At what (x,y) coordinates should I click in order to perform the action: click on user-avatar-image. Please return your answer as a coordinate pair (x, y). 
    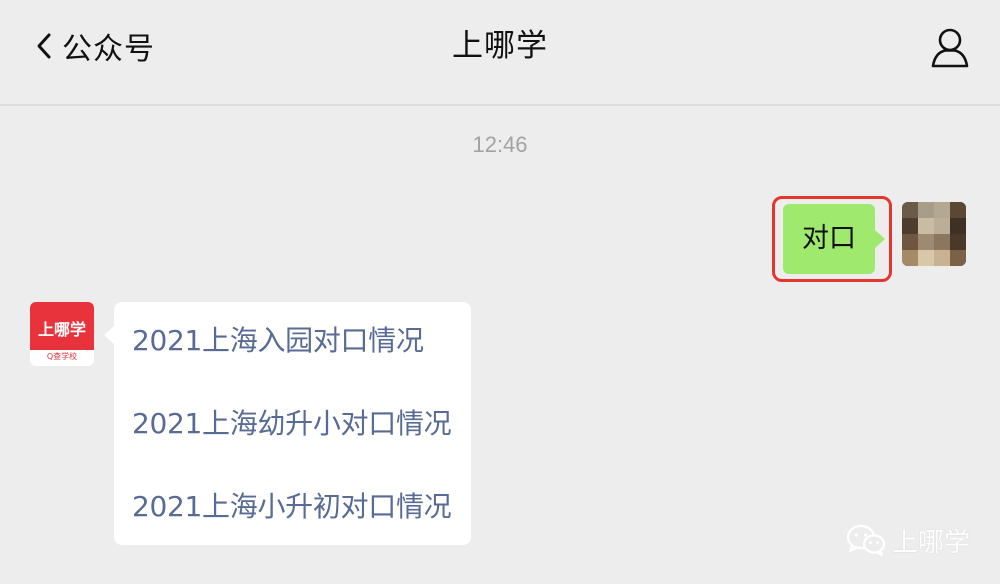
    Looking at the image, I should click on (934, 234).